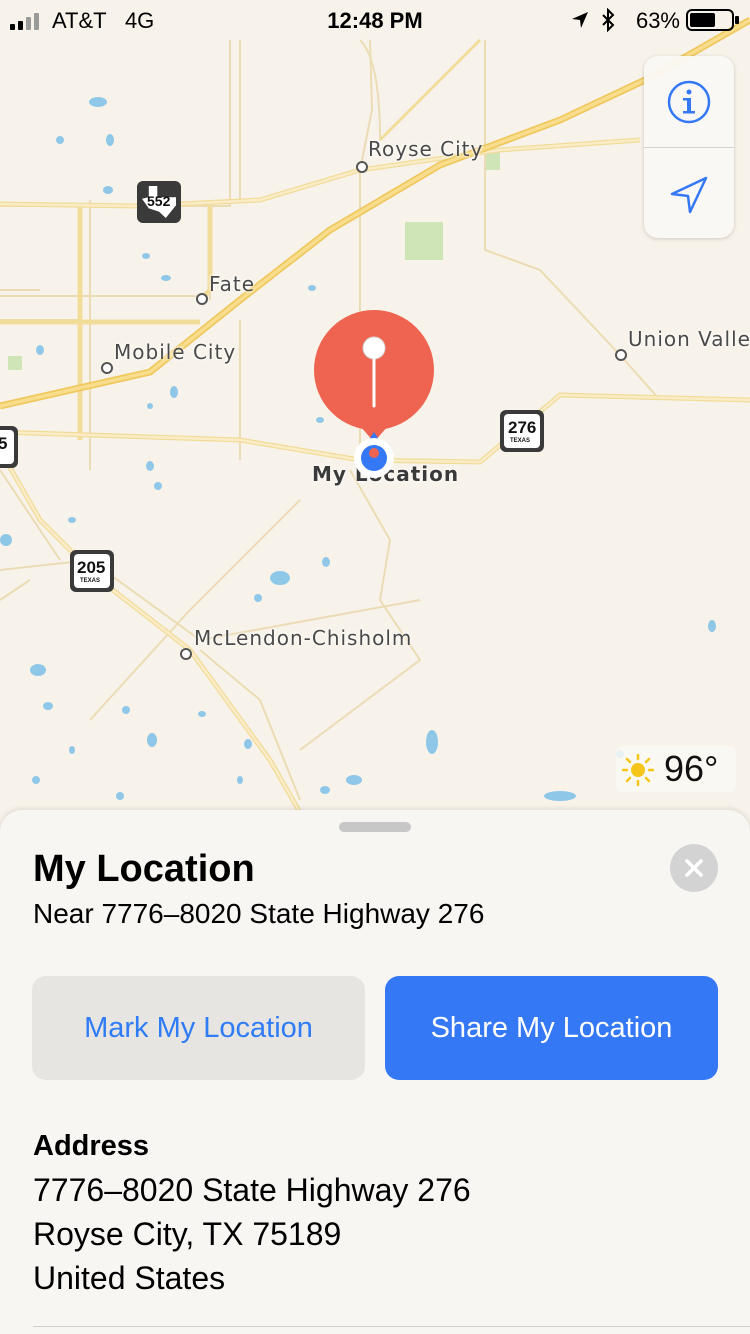 The image size is (750, 1334). Describe the element at coordinates (159, 202) in the screenshot. I see `highway-shield-552: 552` at that location.